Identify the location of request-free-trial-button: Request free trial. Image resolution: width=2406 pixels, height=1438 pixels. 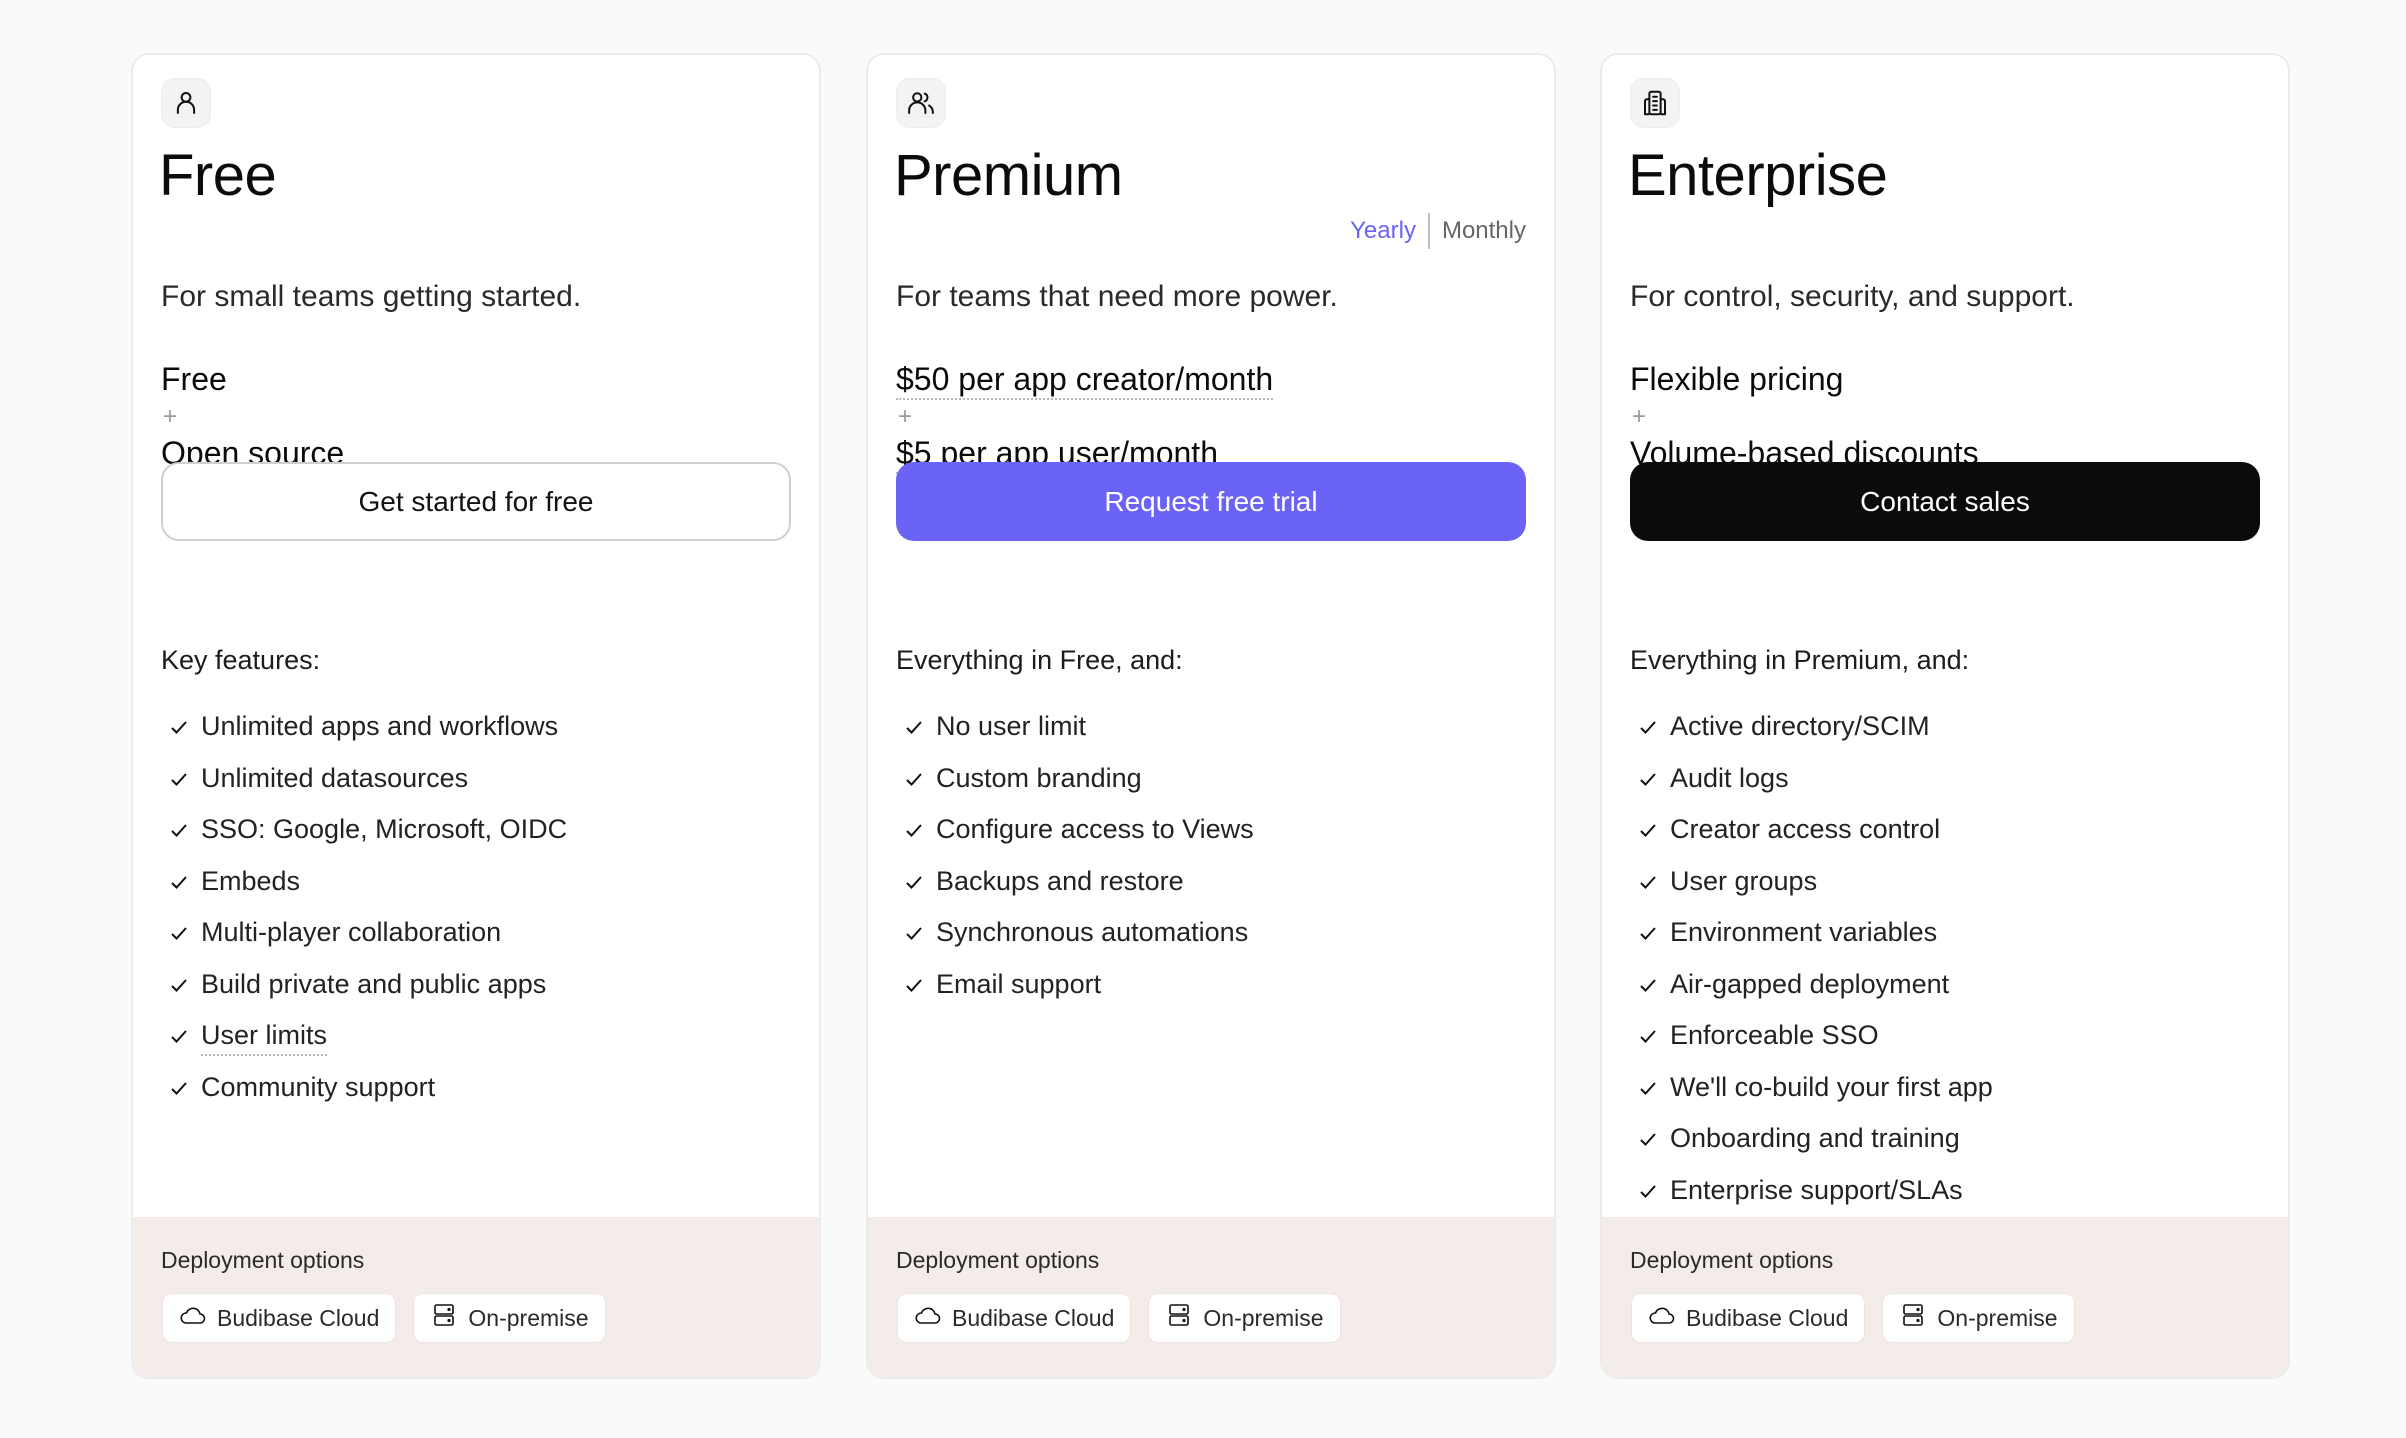
(1211, 501).